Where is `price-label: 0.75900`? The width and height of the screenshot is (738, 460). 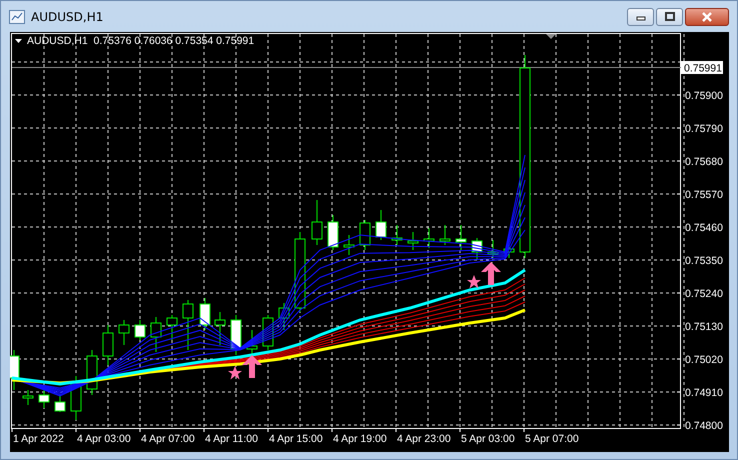 price-label: 0.75900 is located at coordinates (704, 96).